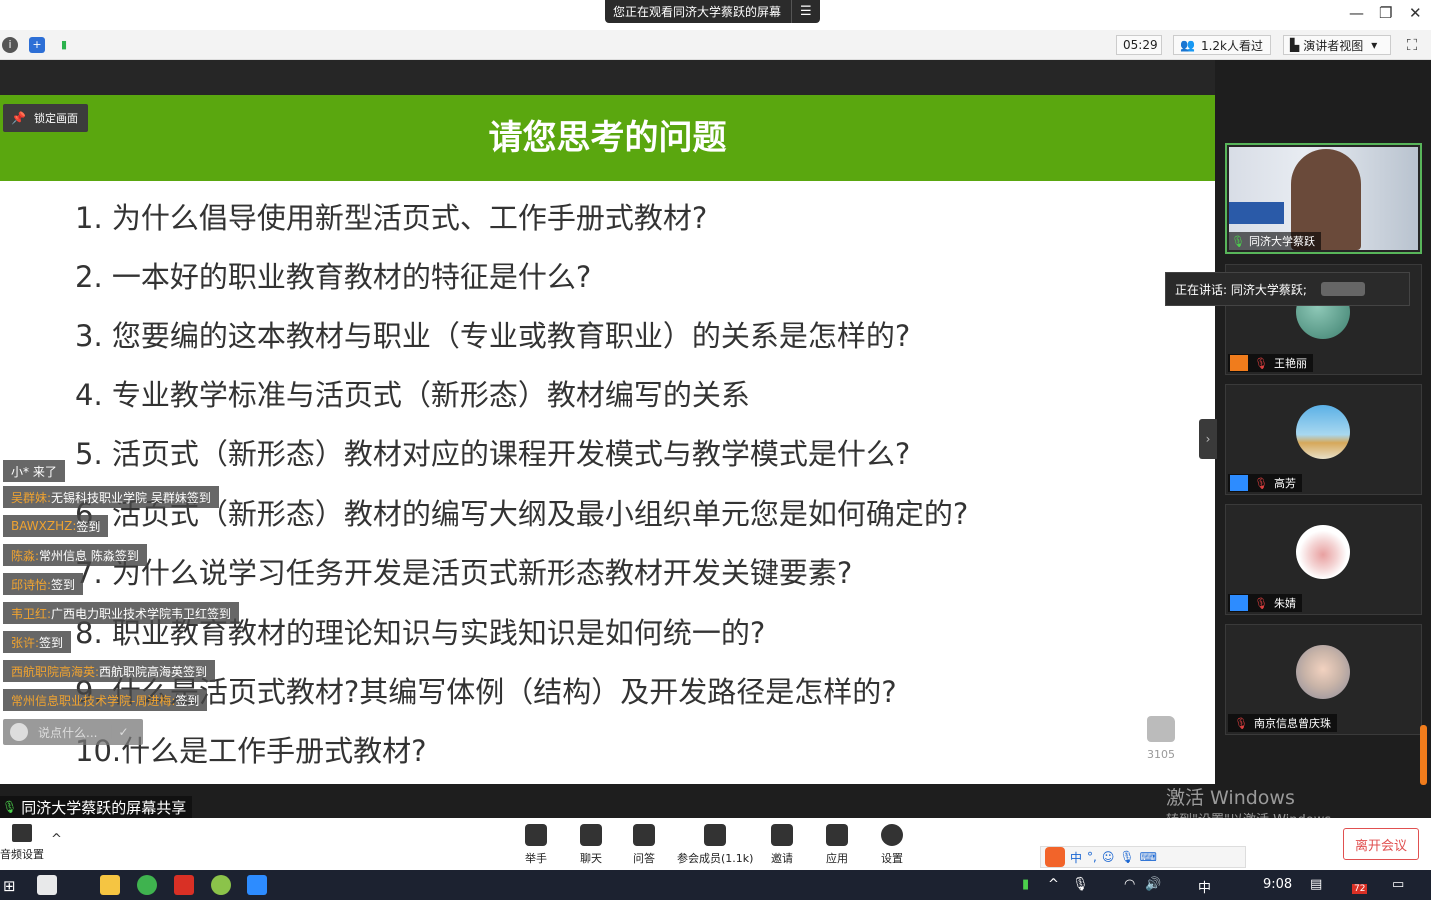 The height and width of the screenshot is (900, 1431). What do you see at coordinates (1277, 884) in the screenshot?
I see `clock: 9:08` at bounding box center [1277, 884].